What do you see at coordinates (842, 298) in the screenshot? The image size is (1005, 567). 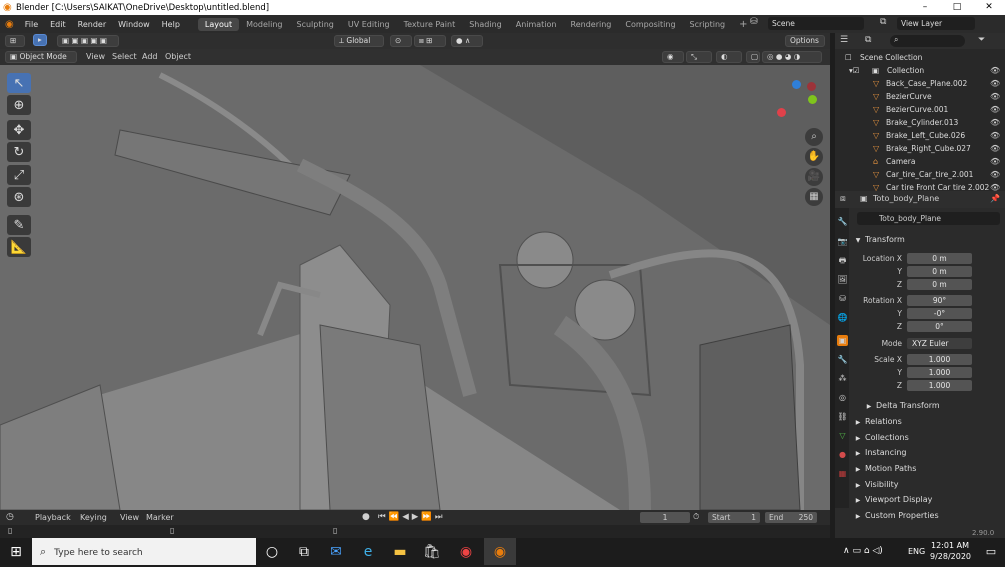 I see `scene-tab-icon: ⛁` at bounding box center [842, 298].